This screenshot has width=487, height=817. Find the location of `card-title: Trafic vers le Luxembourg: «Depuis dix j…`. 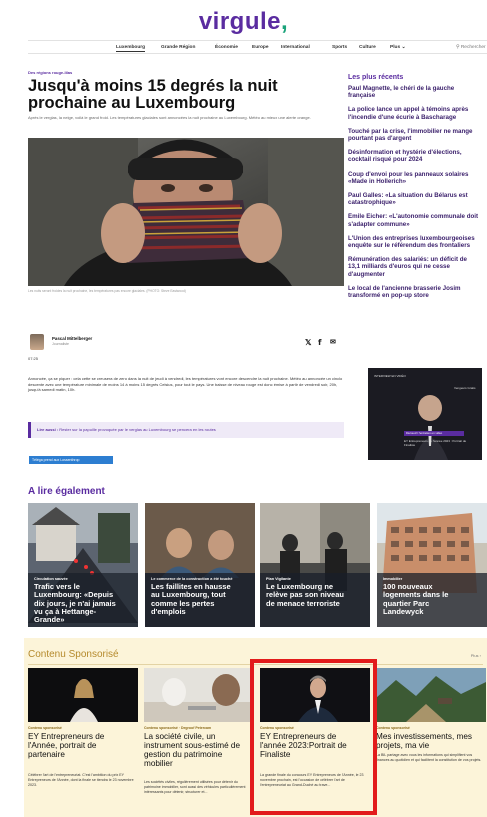

card-title: Trafic vers le Luxembourg: «Depuis dix j… is located at coordinates (75, 603).